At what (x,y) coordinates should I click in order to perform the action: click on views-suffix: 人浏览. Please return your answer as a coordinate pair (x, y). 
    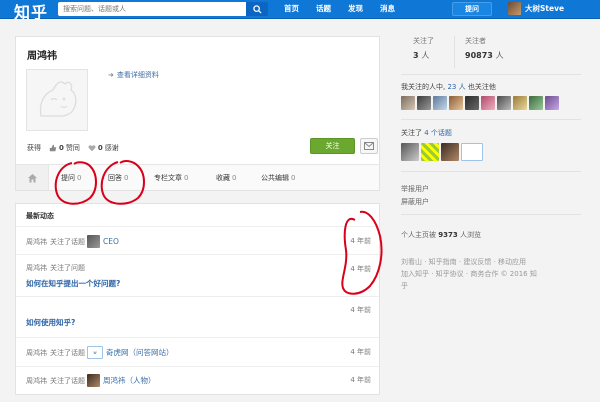
    Looking at the image, I should click on (470, 235).